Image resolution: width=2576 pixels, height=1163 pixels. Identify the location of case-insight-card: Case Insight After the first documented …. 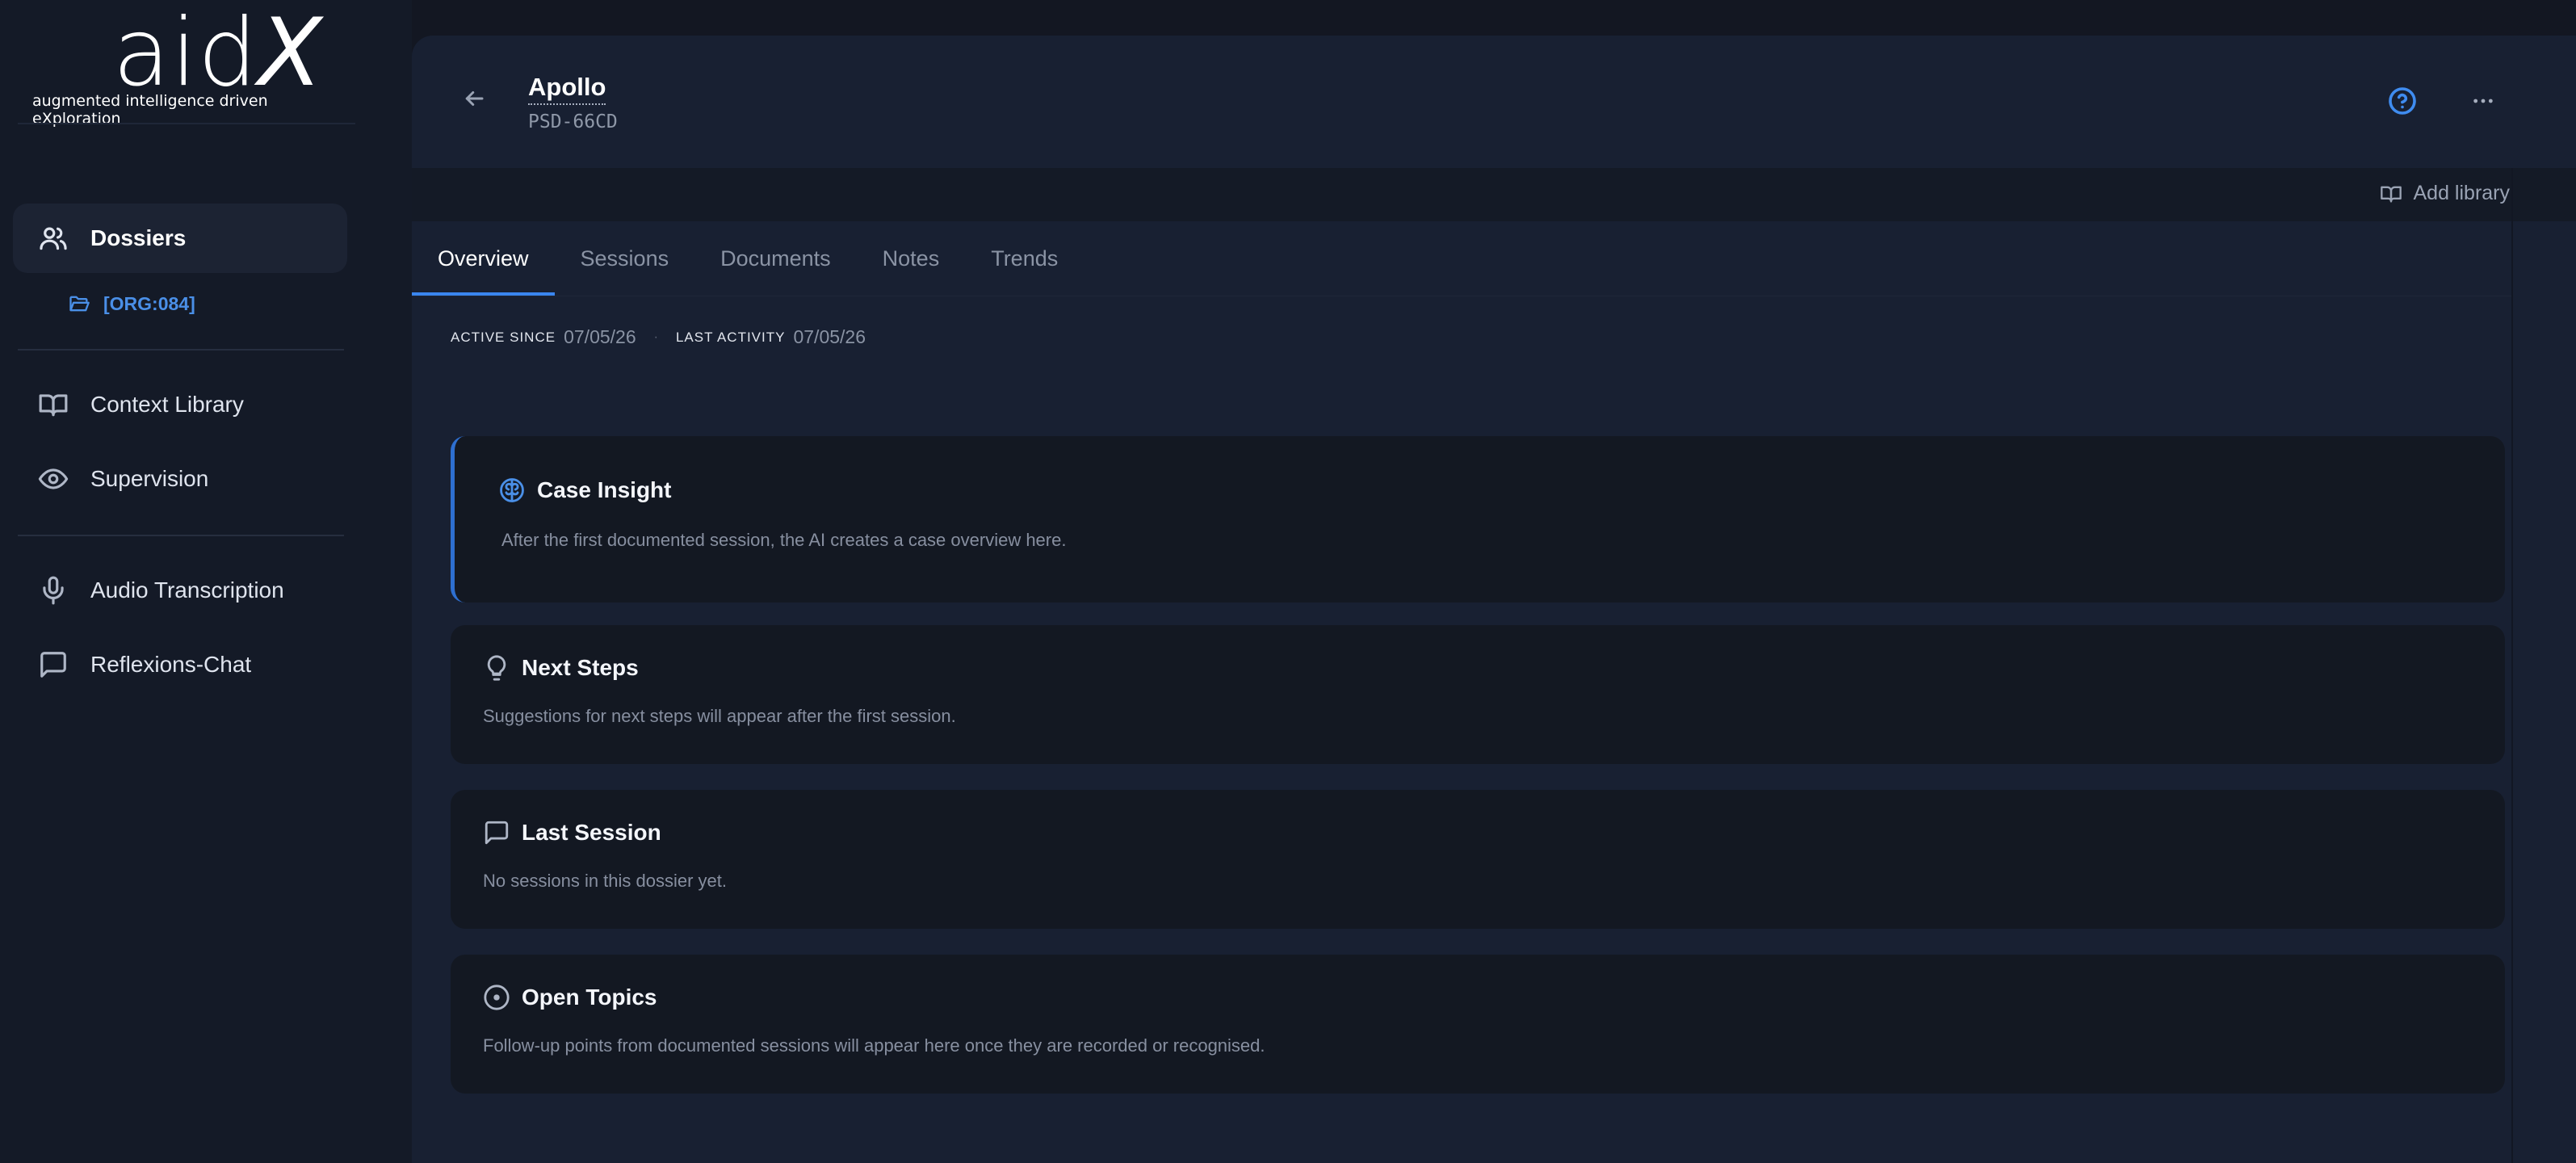
(1478, 519).